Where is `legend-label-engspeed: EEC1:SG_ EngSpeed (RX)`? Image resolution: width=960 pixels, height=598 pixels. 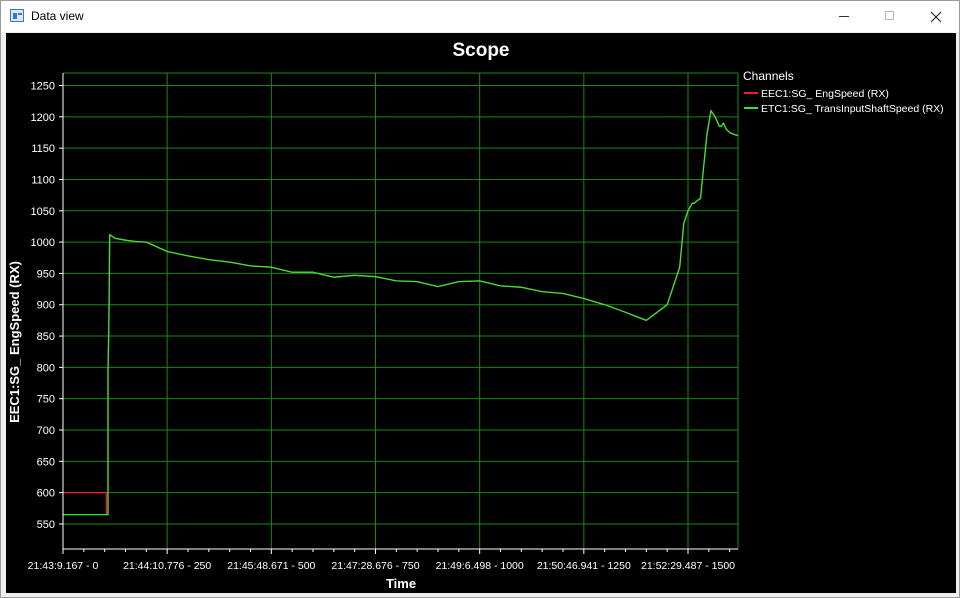 legend-label-engspeed: EEC1:SG_ EngSpeed (RX) is located at coordinates (825, 94).